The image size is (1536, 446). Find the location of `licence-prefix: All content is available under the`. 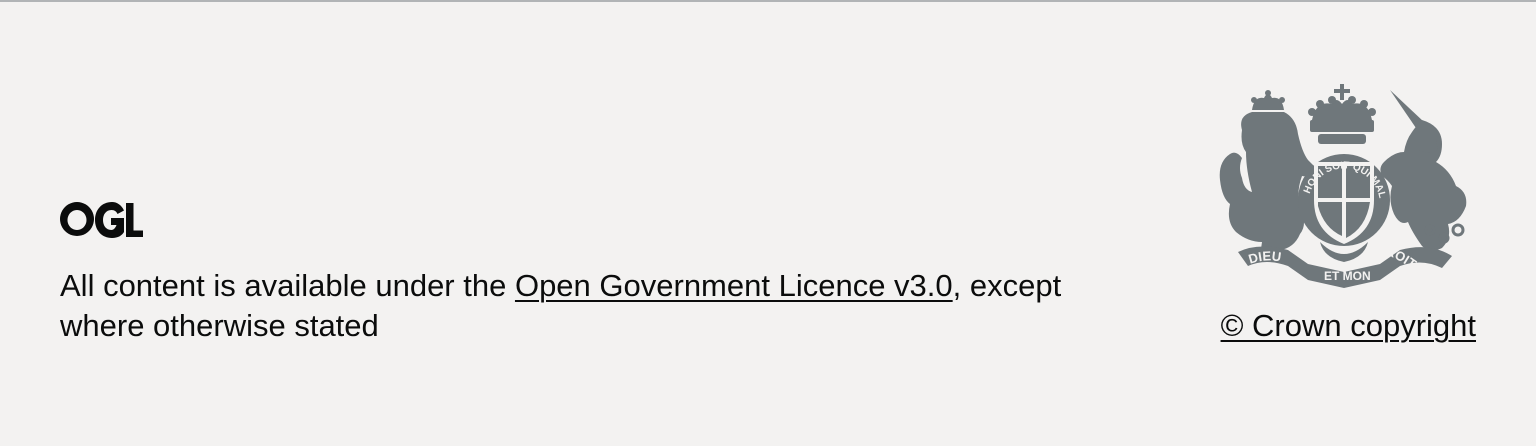

licence-prefix: All content is available under the is located at coordinates (287, 285).